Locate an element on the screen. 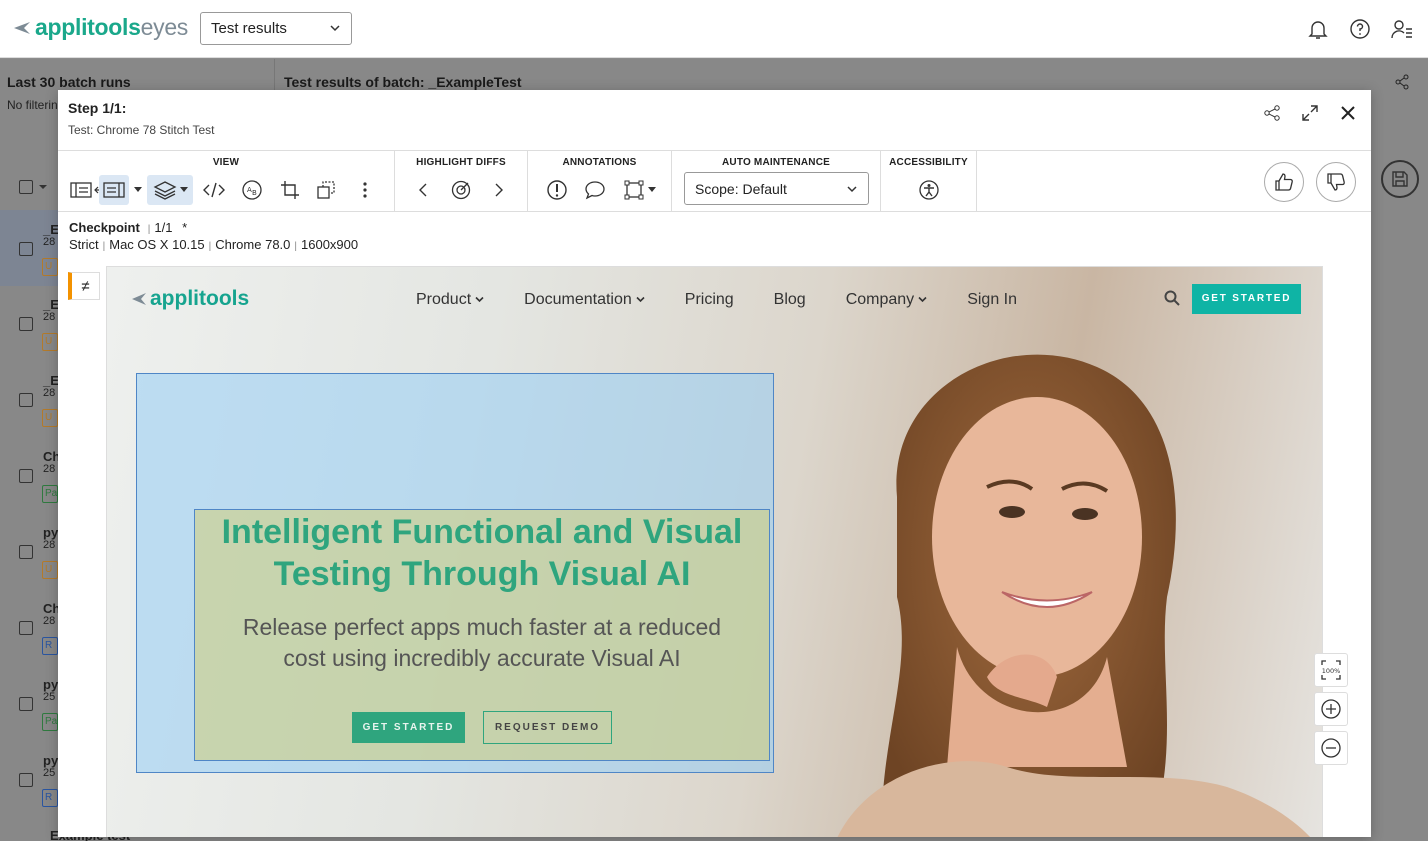  save-button is located at coordinates (1400, 179).